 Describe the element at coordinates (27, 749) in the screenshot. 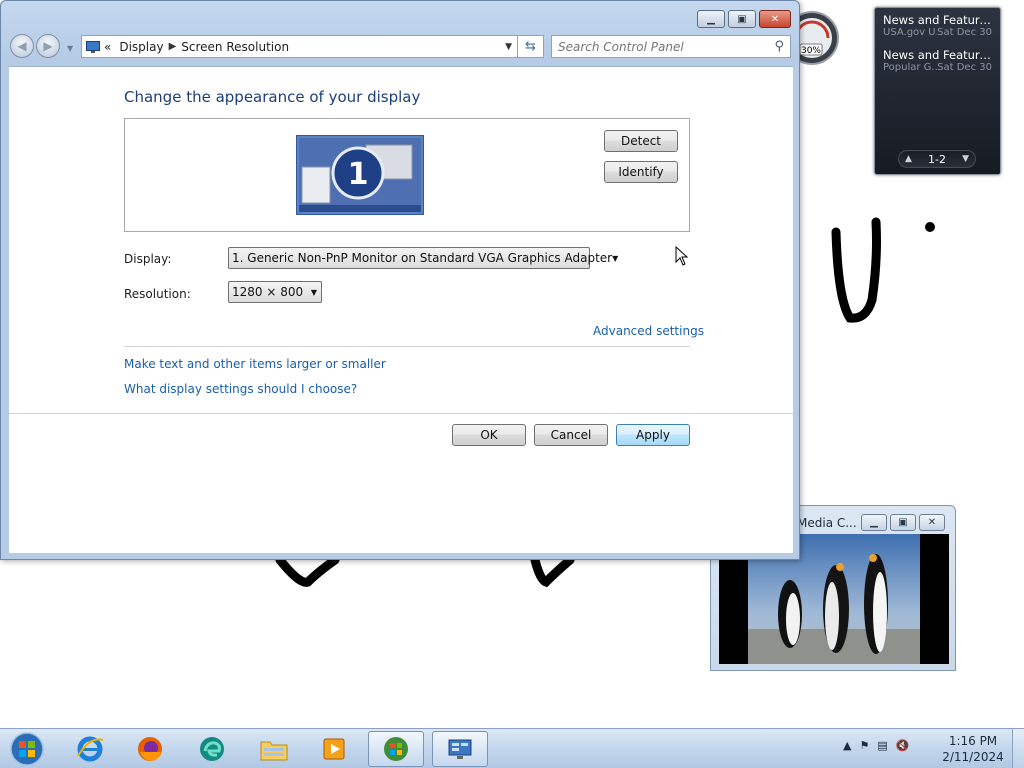

I see `start-button` at that location.